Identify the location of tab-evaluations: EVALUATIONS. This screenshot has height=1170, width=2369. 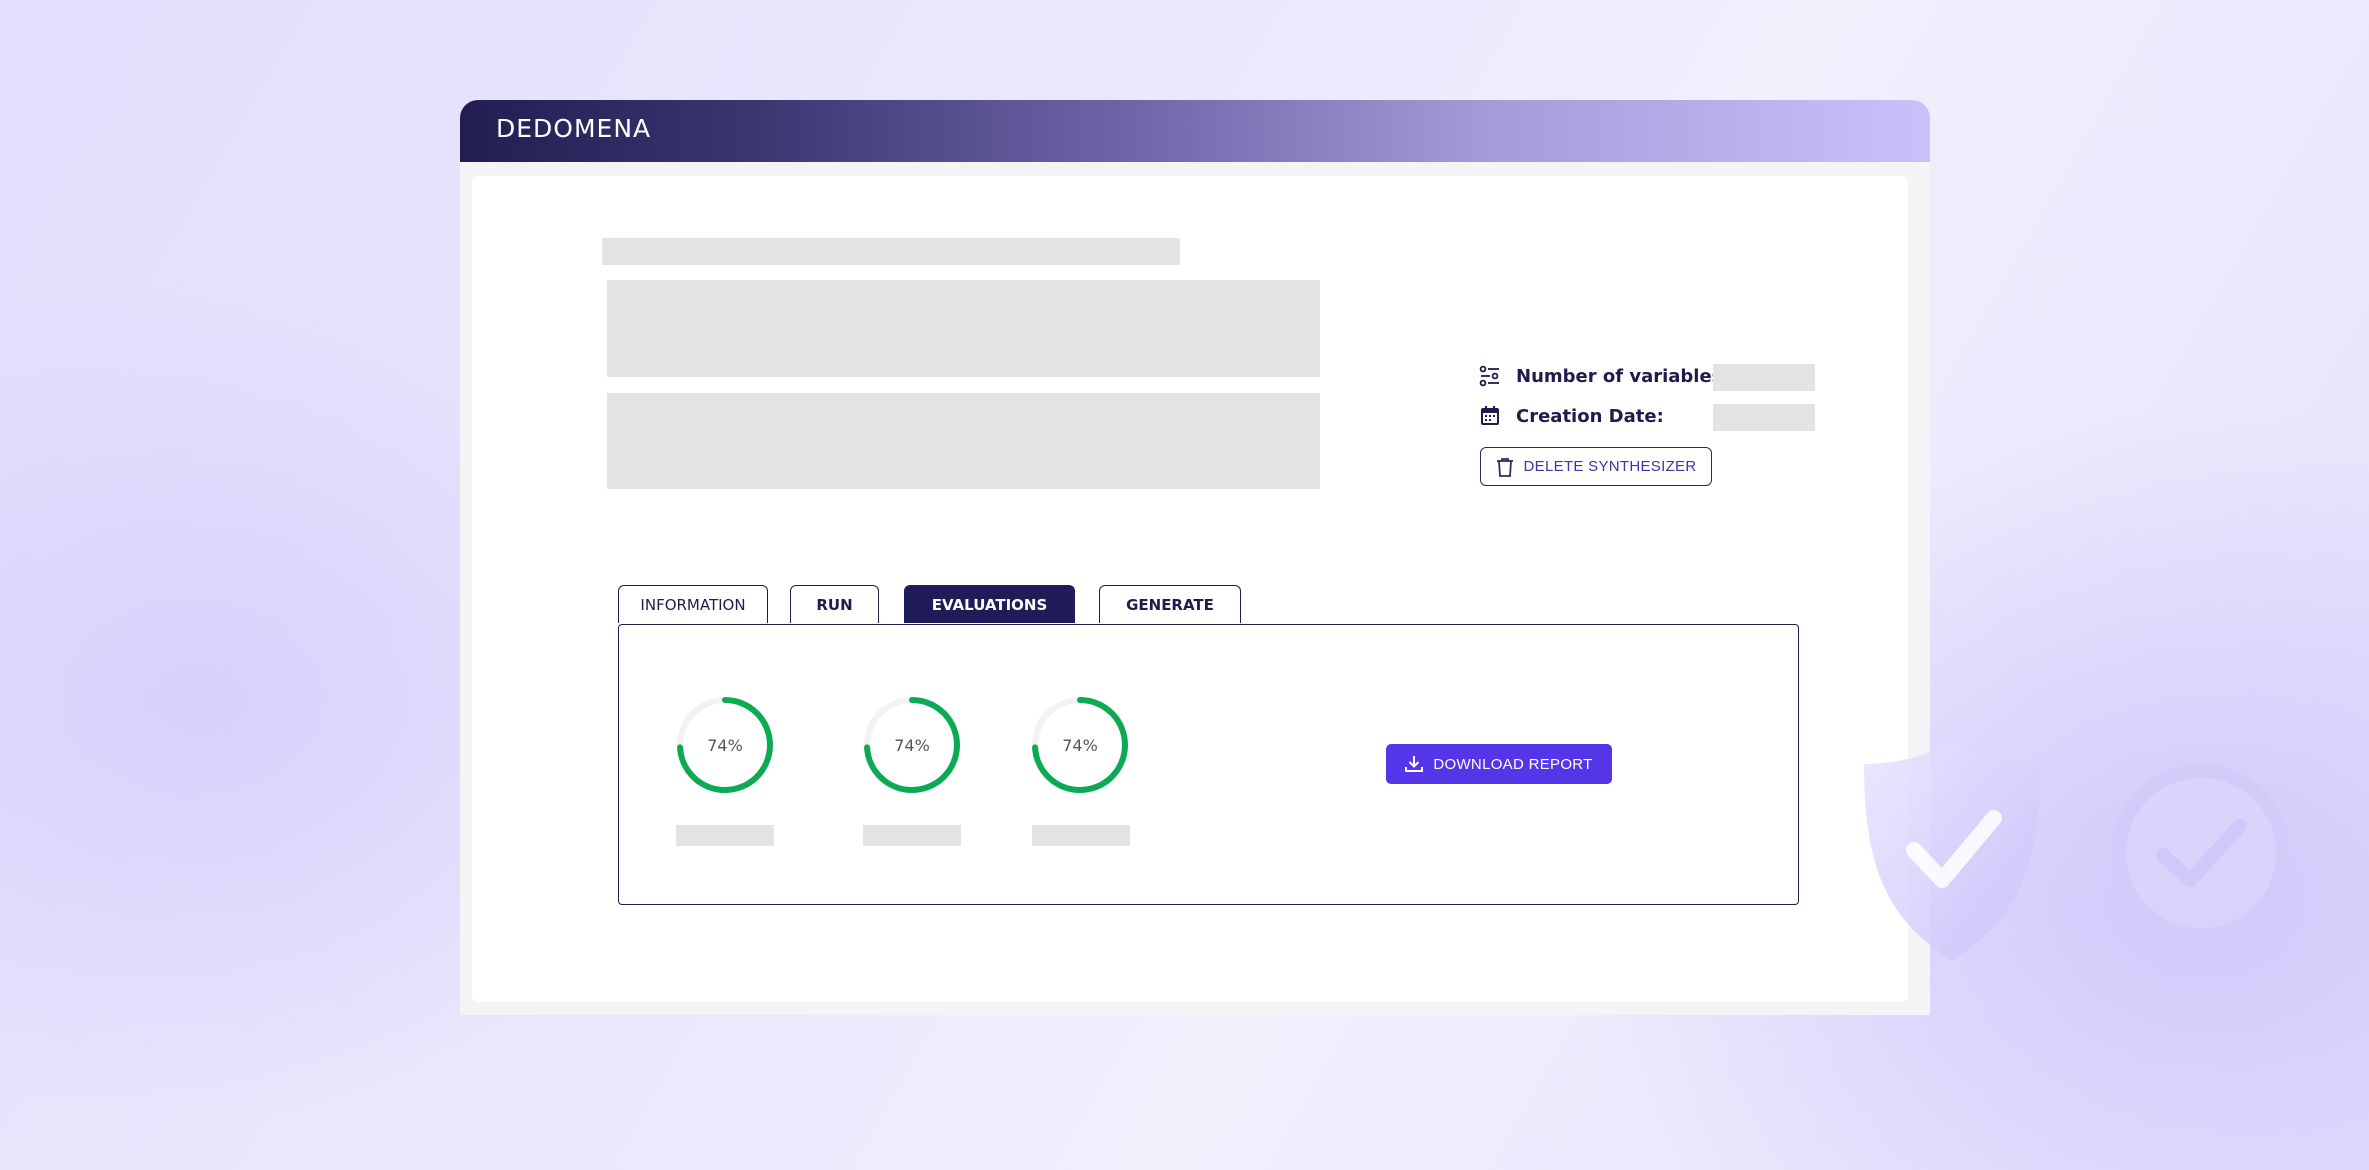
(989, 604).